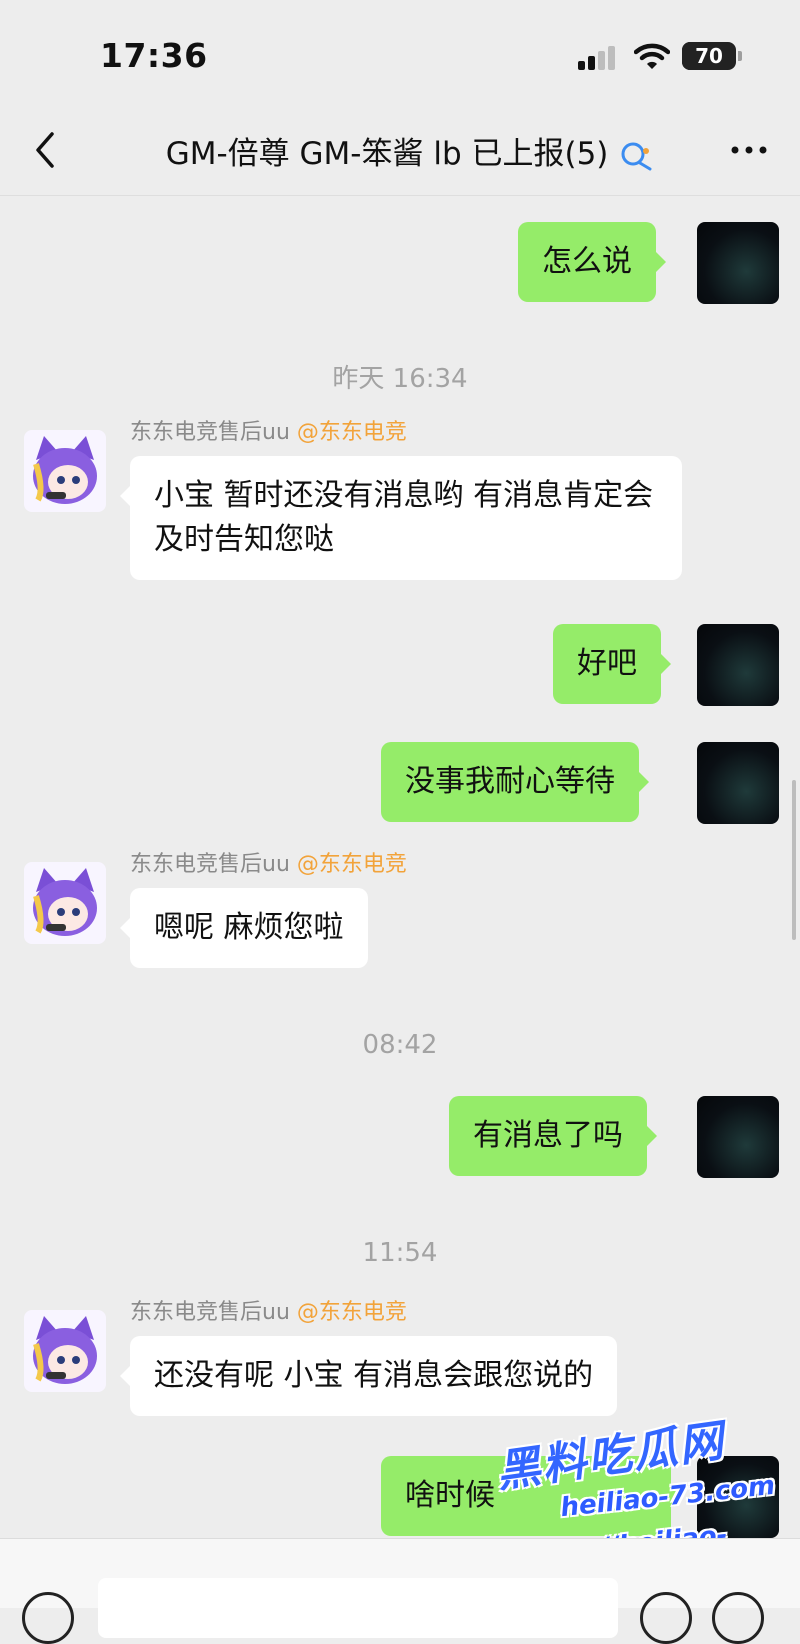 The width and height of the screenshot is (800, 1644). I want to click on received-message-bubble: 嗯呢 麻烦您啦, so click(244, 928).